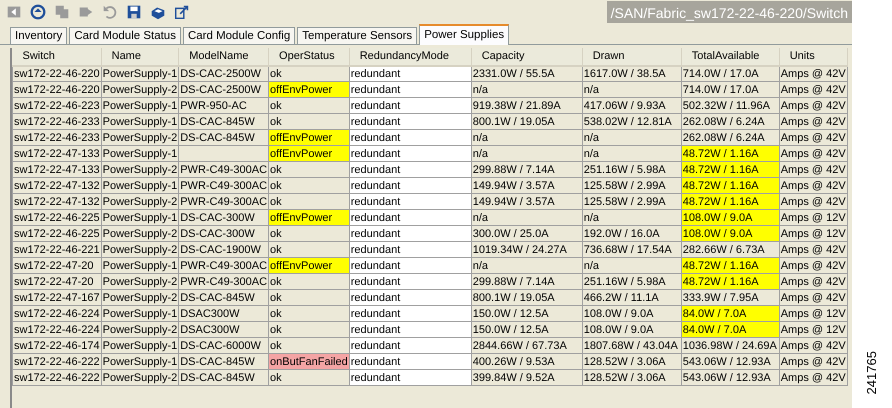  What do you see at coordinates (526, 346) in the screenshot?
I see `table-cell: 2844.66W / 67.73A` at bounding box center [526, 346].